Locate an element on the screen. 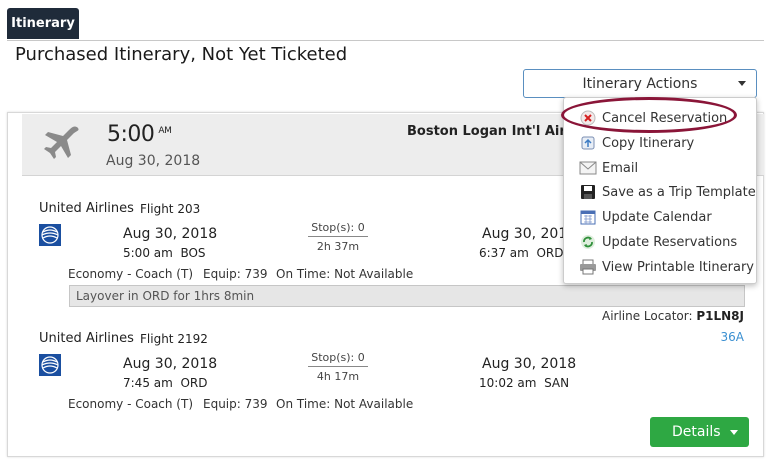 This screenshot has height=462, width=771. layover-bar: Layover in ORD for 1hrs 8min is located at coordinates (407, 296).